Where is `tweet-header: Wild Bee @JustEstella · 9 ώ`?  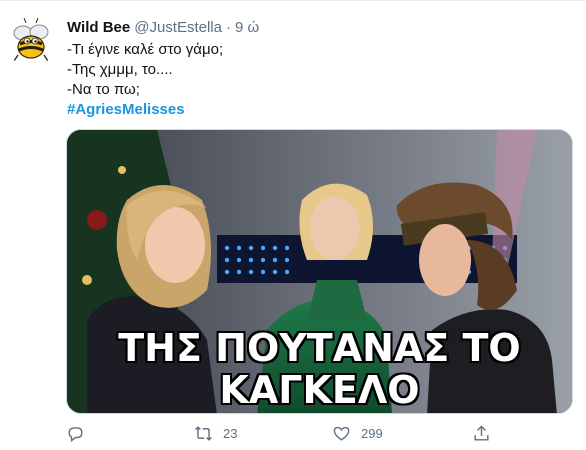 tweet-header: Wild Bee @JustEstella · 9 ώ is located at coordinates (163, 28).